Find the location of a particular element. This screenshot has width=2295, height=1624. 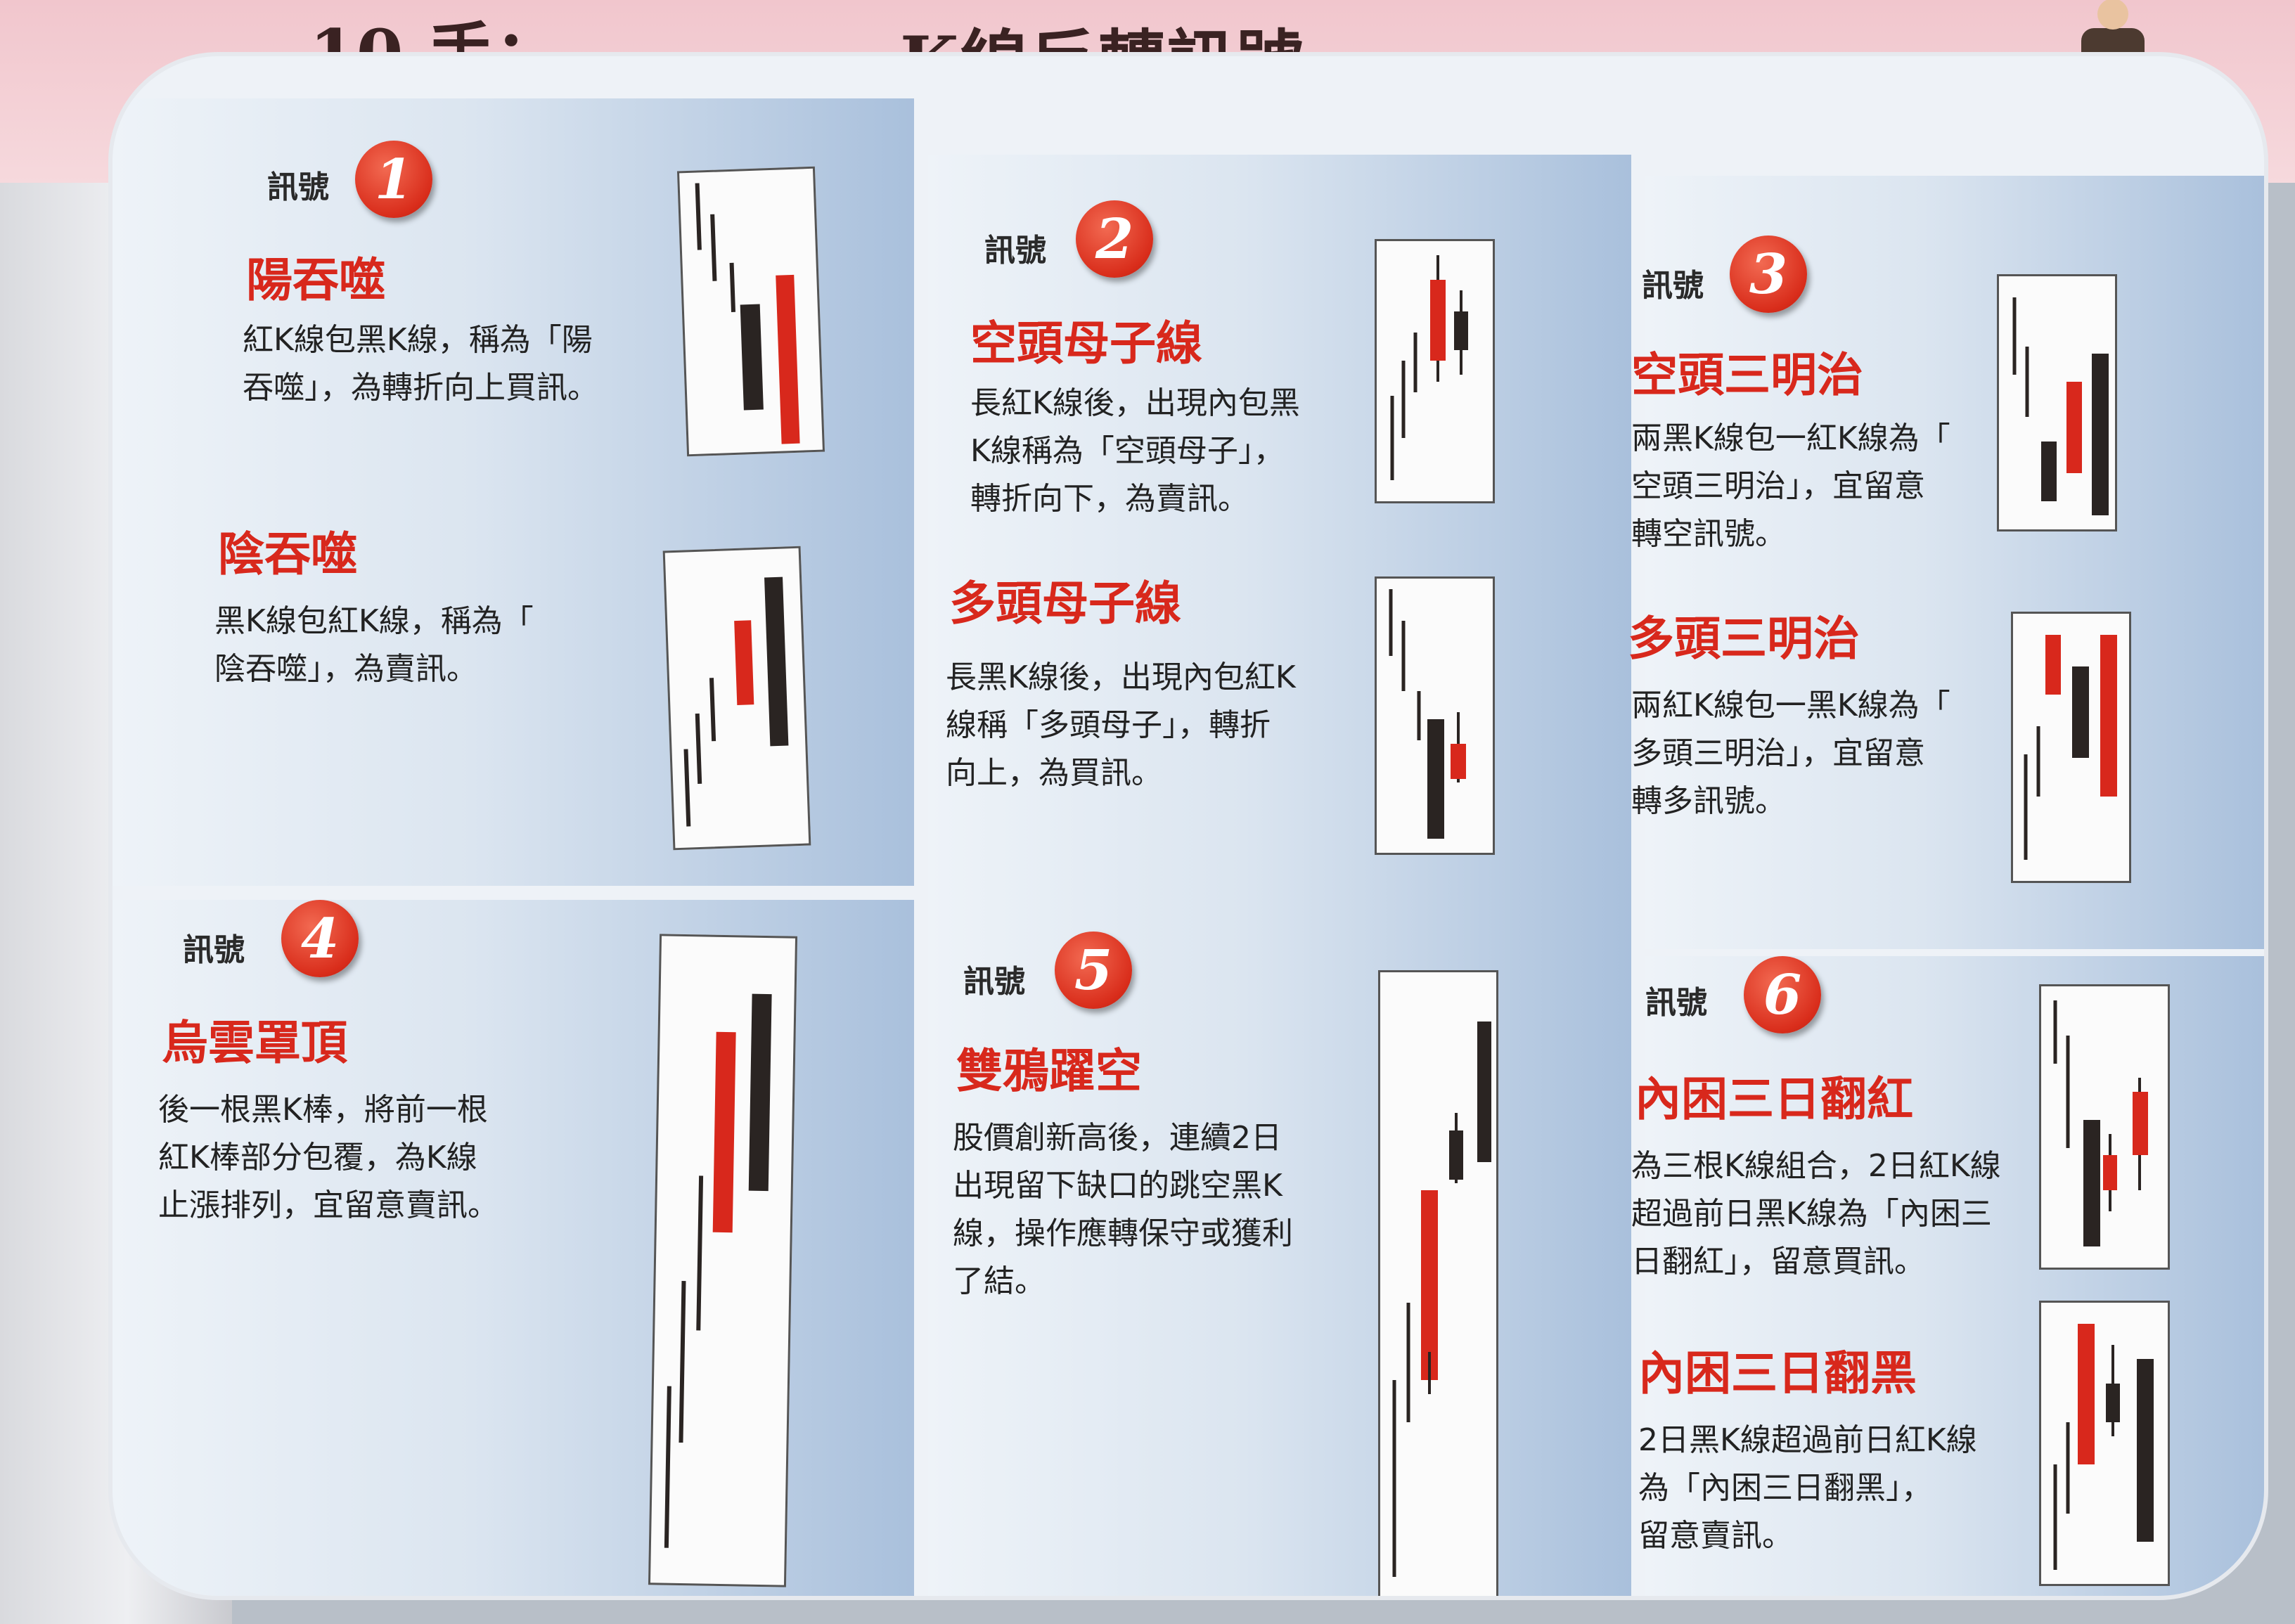

pattern-description: 長紅K線後，出現內包黑 K線稱為「空頭母子」， 轉折向下，為賣訊。 is located at coordinates (1135, 451).